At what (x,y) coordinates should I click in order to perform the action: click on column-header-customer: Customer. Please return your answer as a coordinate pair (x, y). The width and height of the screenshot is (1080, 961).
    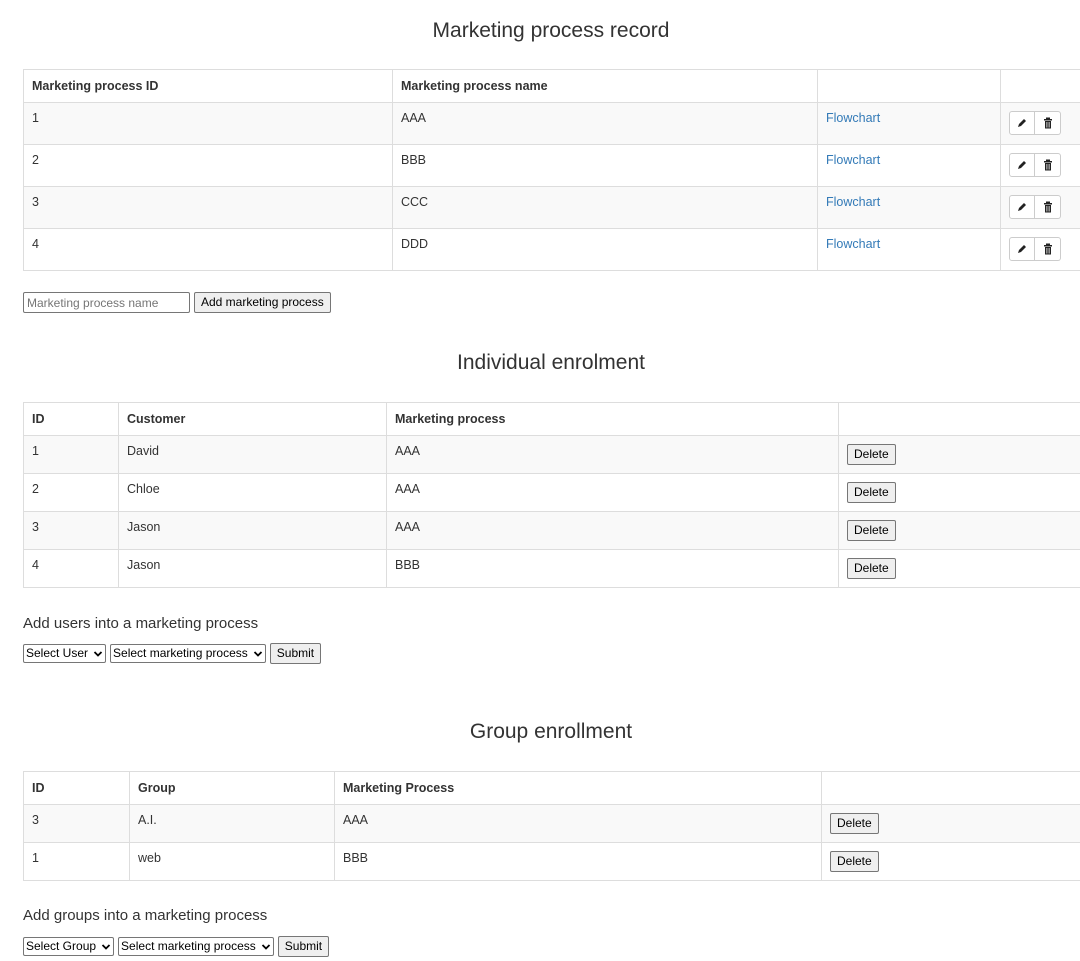
    Looking at the image, I should click on (252, 419).